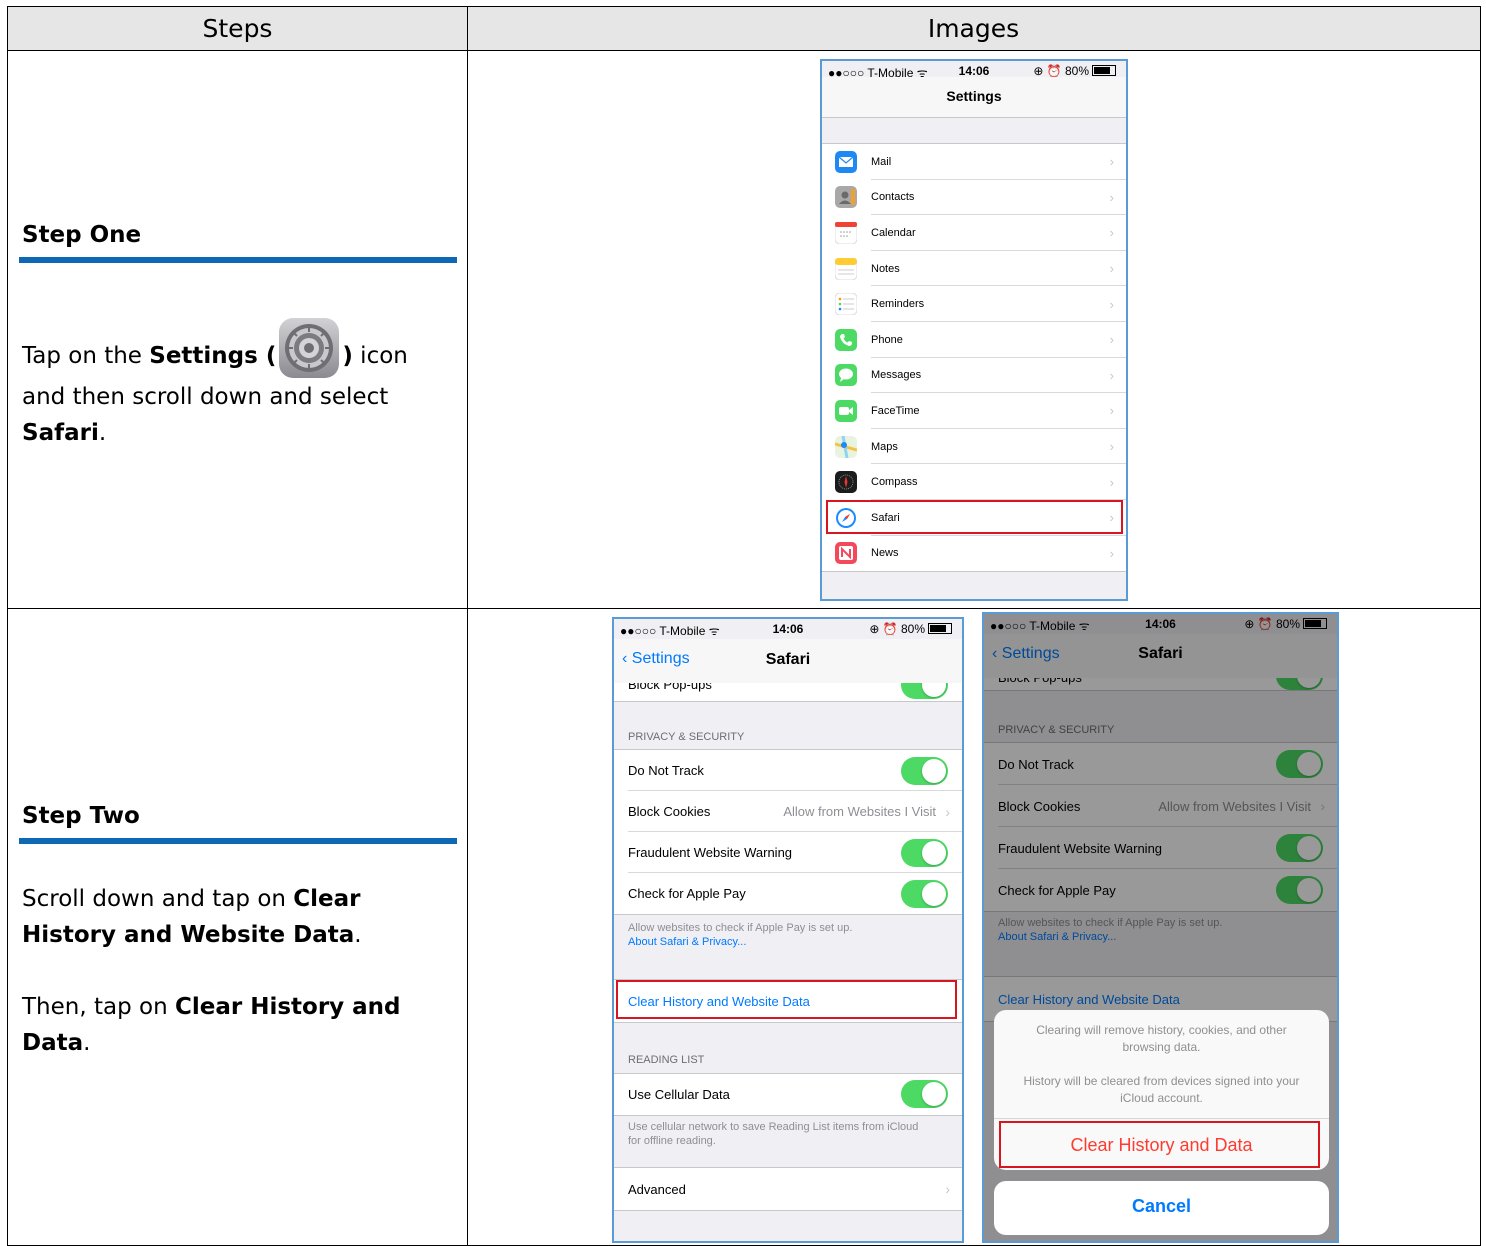  Describe the element at coordinates (98, 1007) in the screenshot. I see `text: Then, tap on` at that location.